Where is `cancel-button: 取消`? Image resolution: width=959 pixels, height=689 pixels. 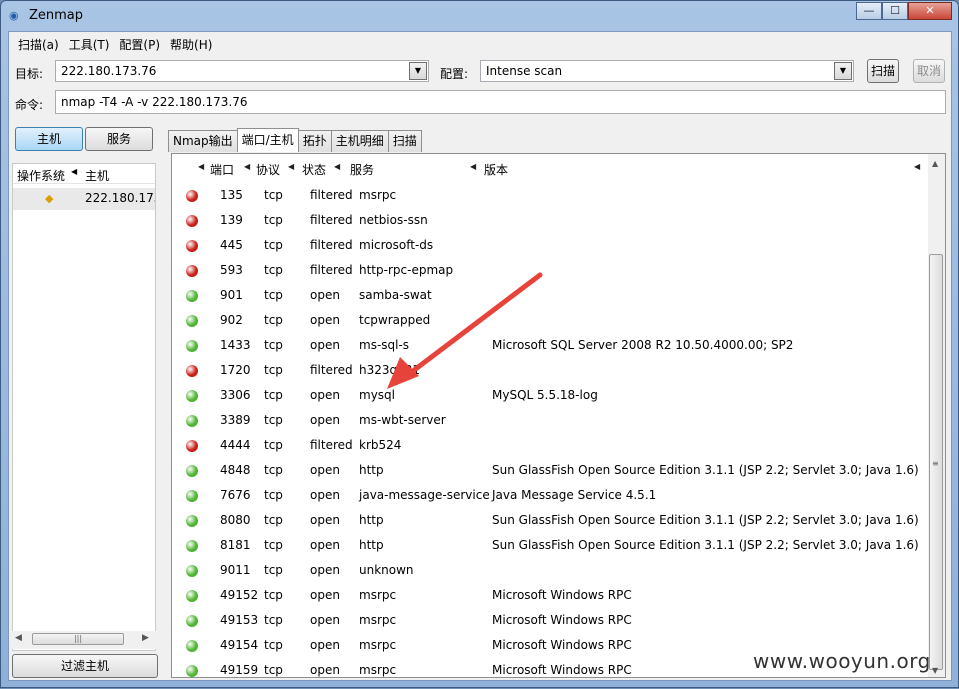
cancel-button: 取消 is located at coordinates (929, 71).